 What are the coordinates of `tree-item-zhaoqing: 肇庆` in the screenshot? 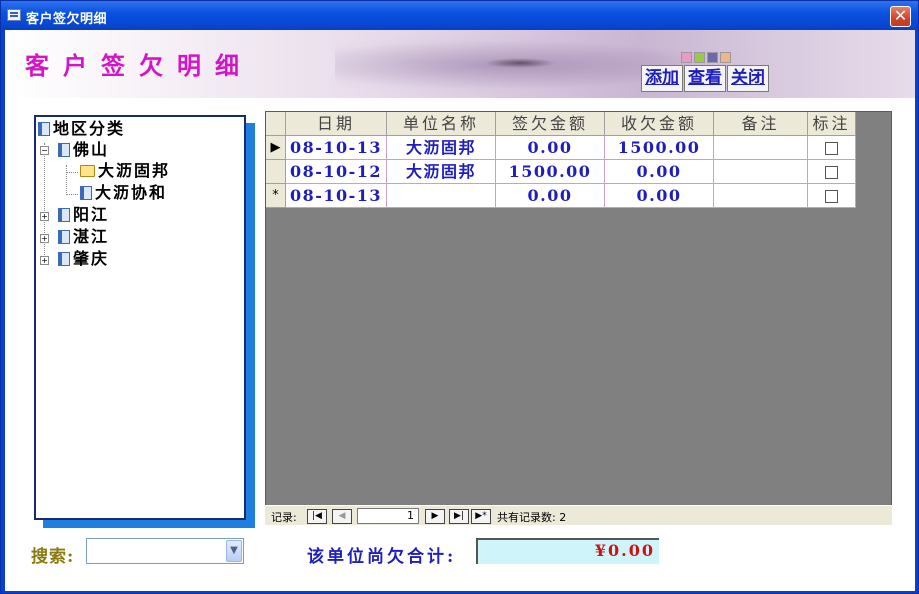 It's located at (83, 259).